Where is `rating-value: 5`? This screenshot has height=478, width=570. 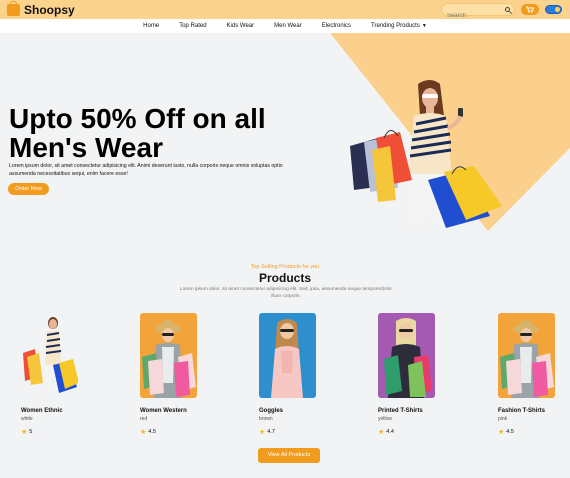
rating-value: 5 is located at coordinates (31, 432).